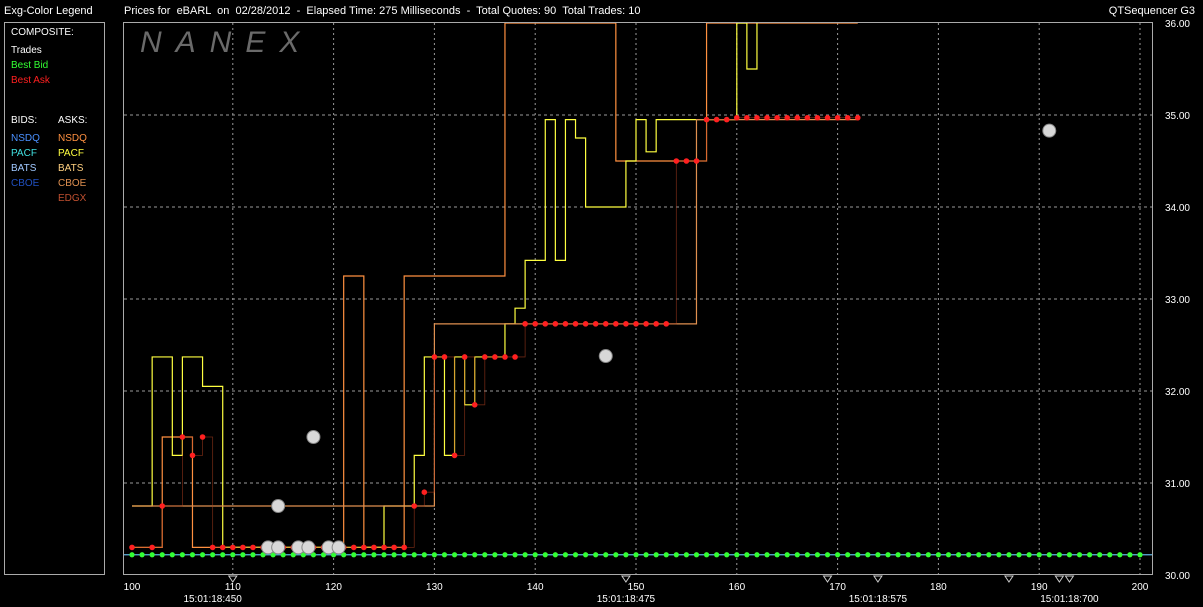  Describe the element at coordinates (1140, 587) in the screenshot. I see `x-tick-label: 200` at that location.